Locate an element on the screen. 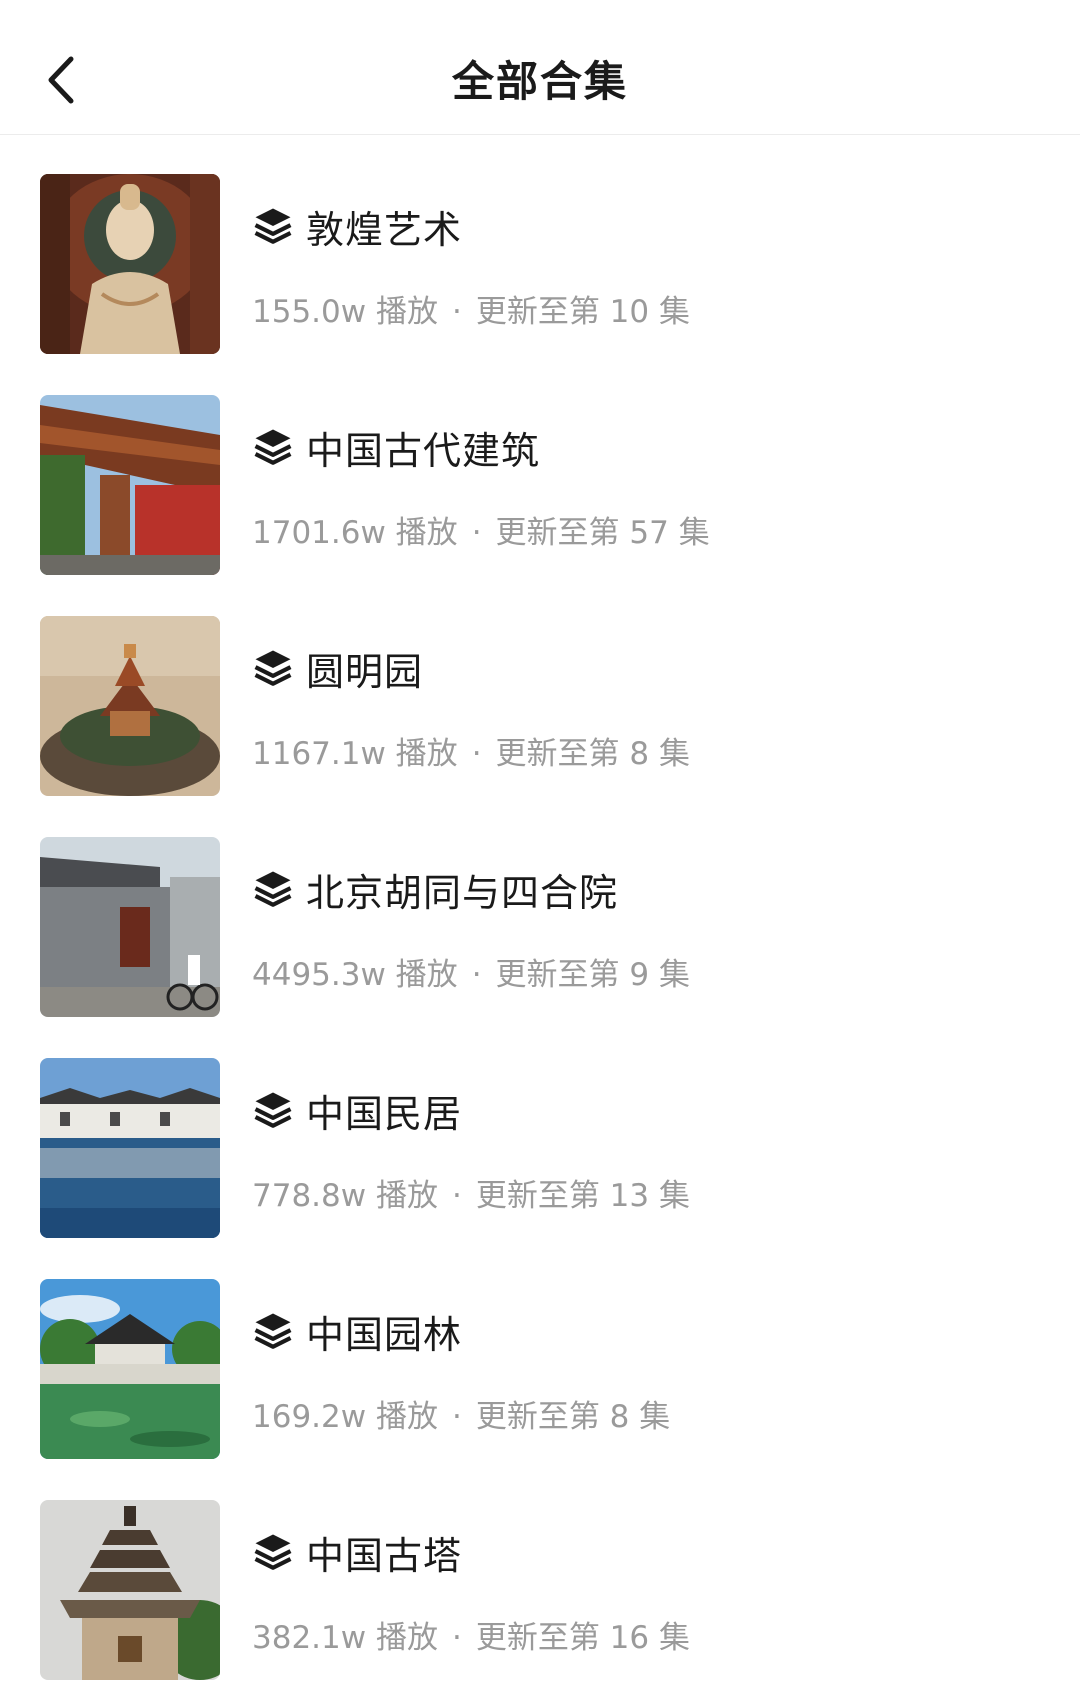  episode-update: 更新至第 13 集 is located at coordinates (582, 1196).